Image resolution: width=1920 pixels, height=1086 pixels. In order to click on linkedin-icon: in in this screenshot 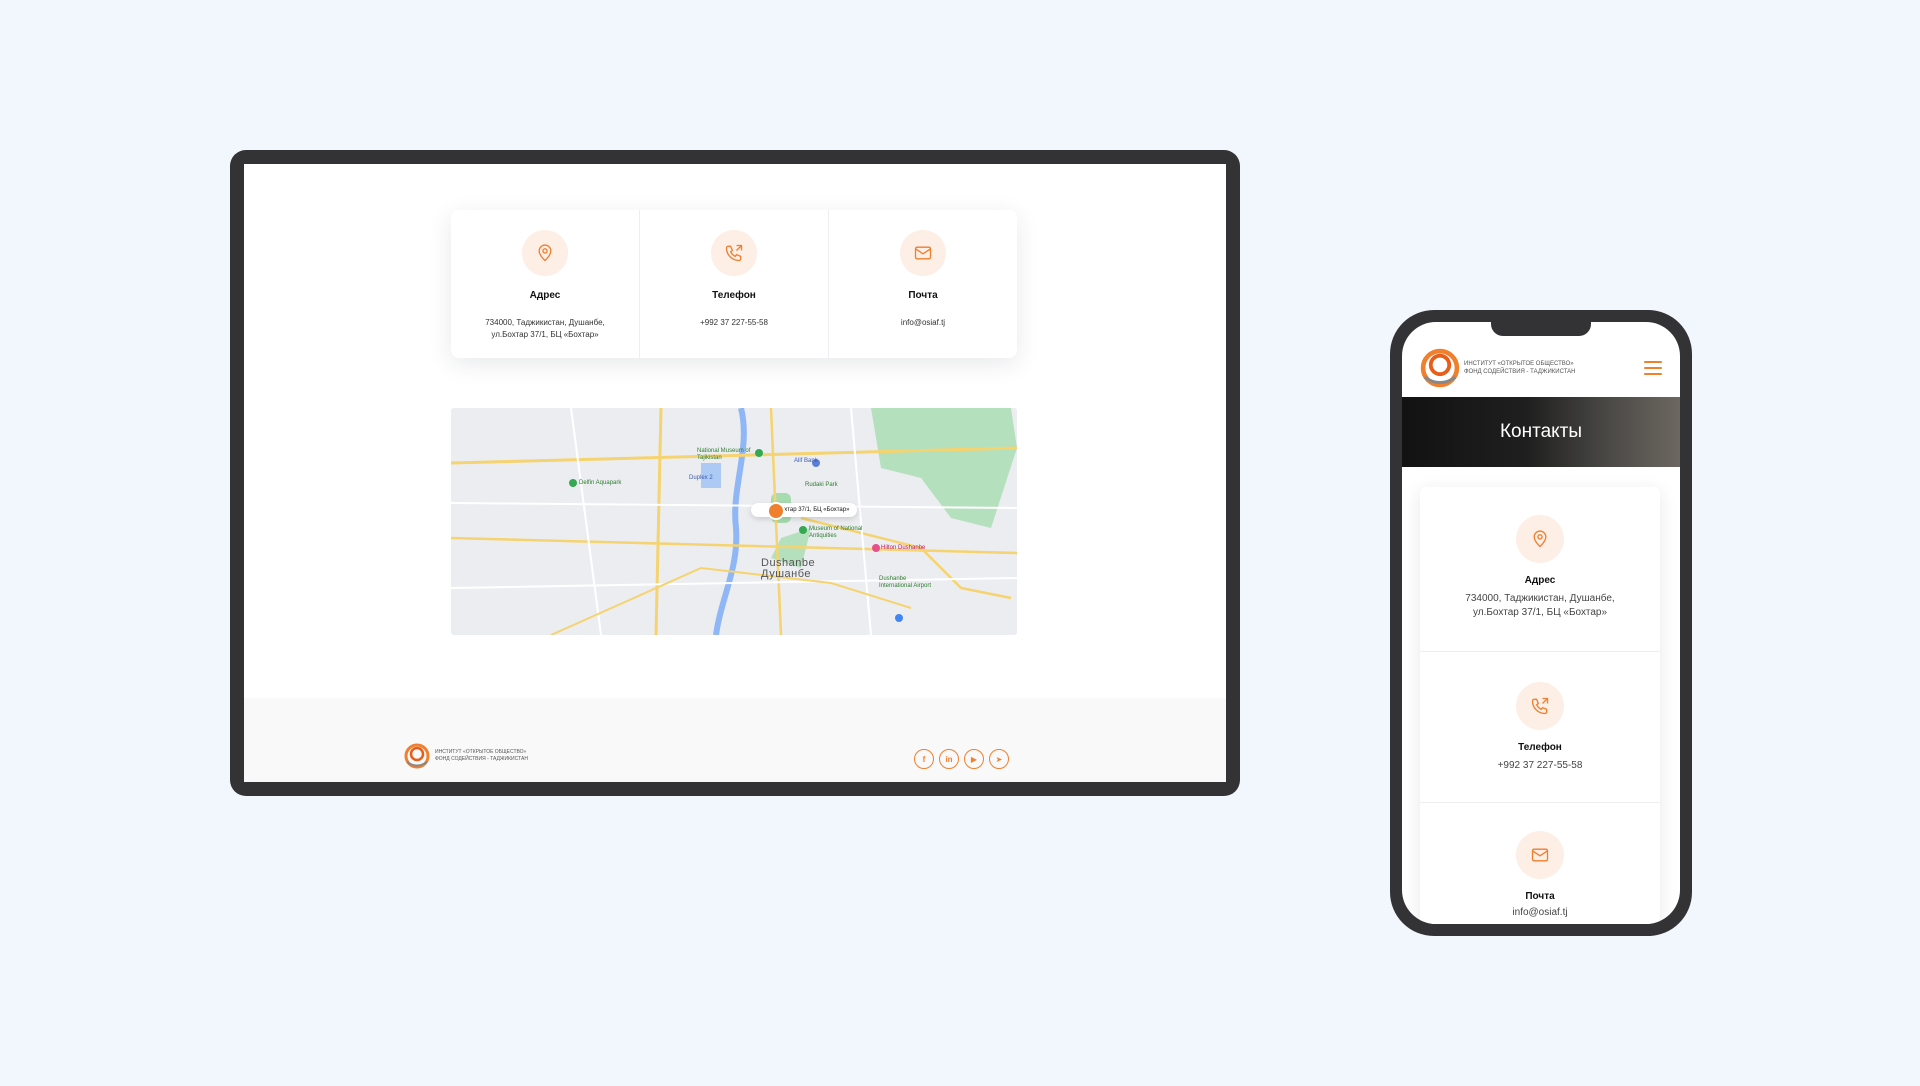, I will do `click(949, 759)`.